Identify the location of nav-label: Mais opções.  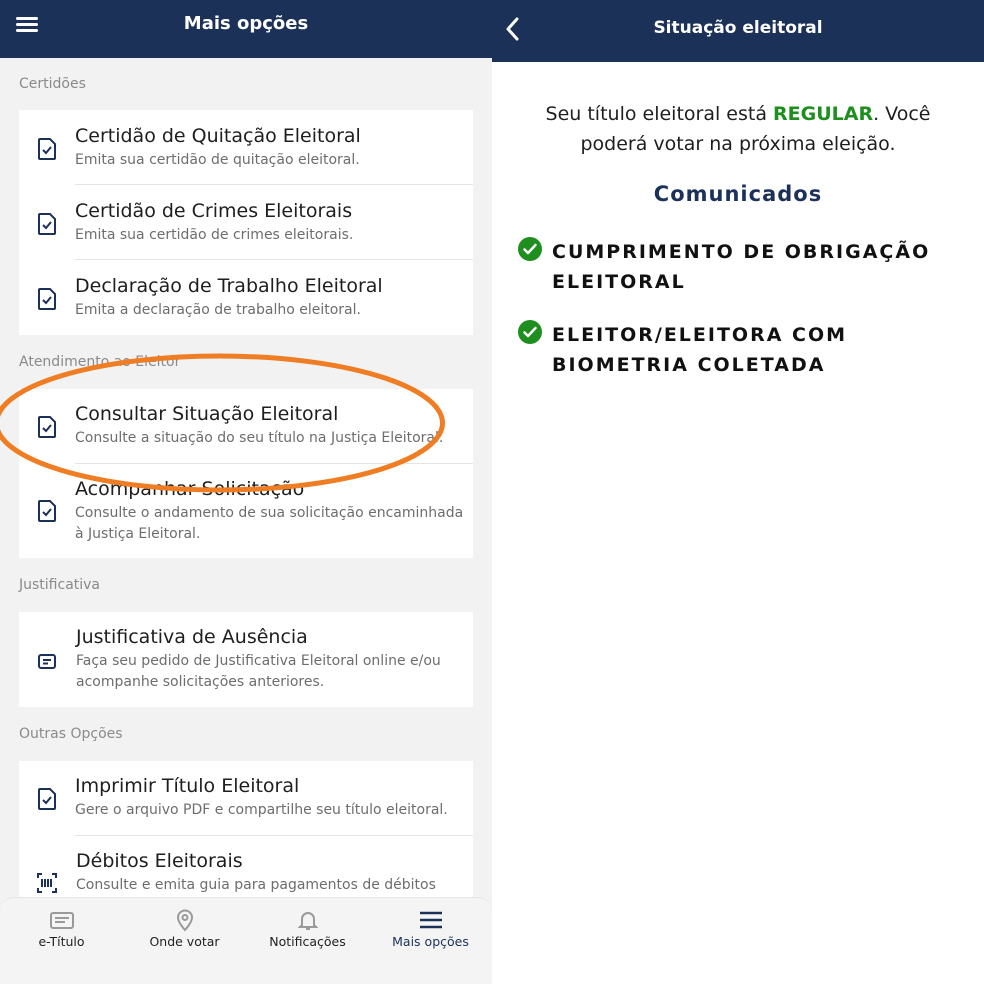
(430, 941).